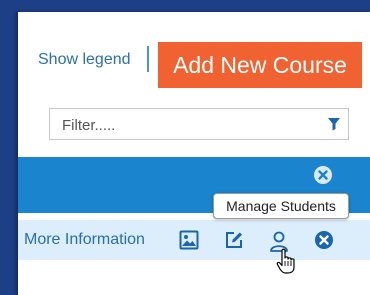  I want to click on filter-box, so click(199, 124).